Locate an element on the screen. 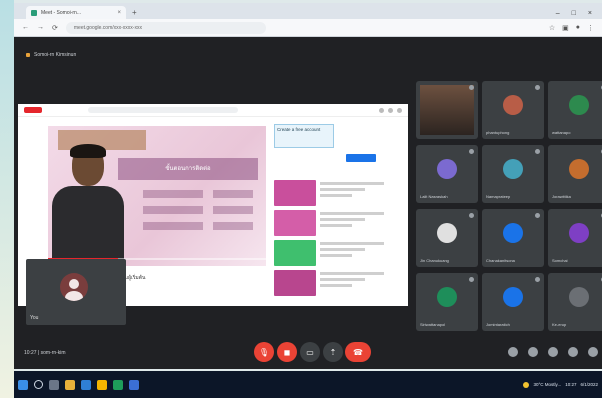 This screenshot has height=398, width=602. captions-icon: ▭ is located at coordinates (310, 352).